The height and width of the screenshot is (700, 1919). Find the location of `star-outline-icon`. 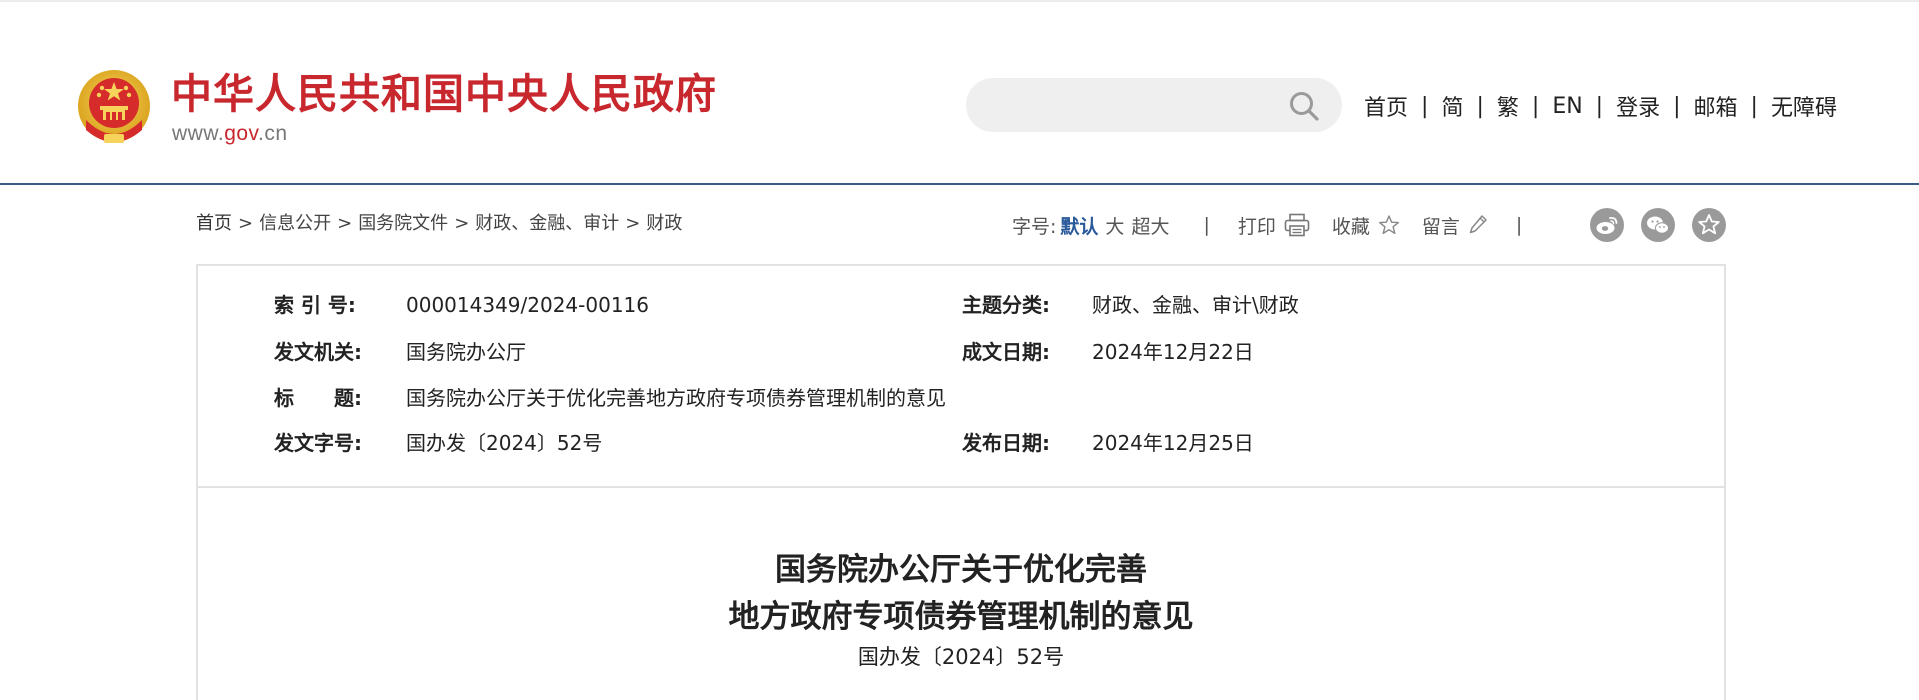

star-outline-icon is located at coordinates (1388, 225).